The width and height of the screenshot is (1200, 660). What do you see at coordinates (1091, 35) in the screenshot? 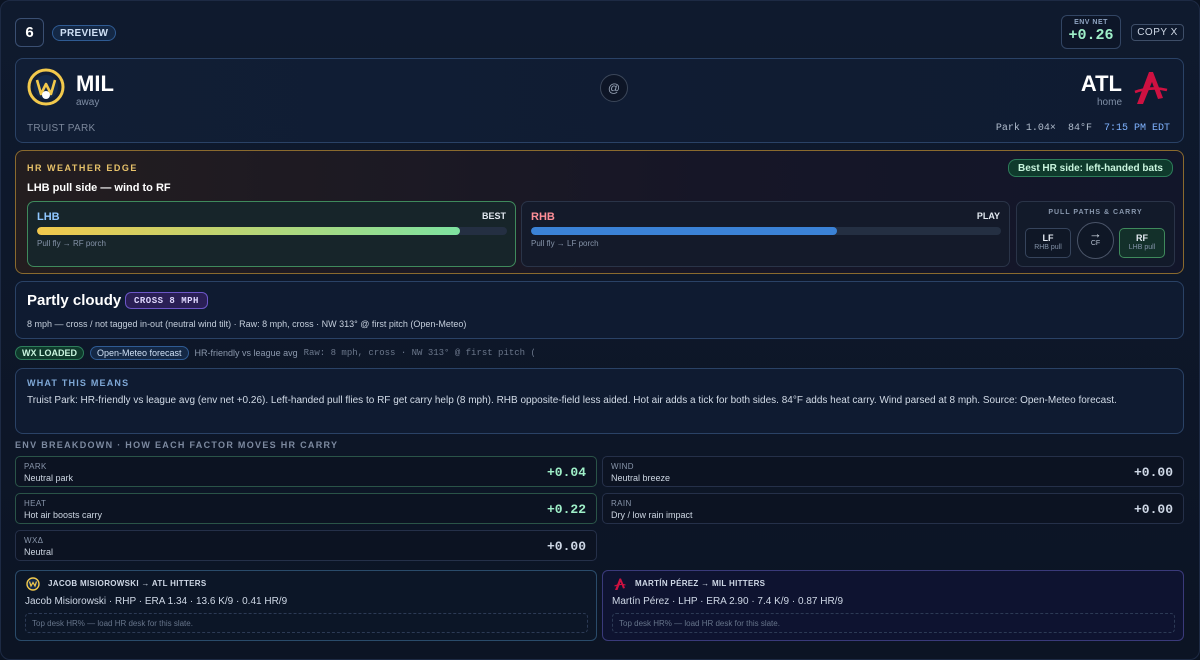
I see `env-net-value: +0.26` at bounding box center [1091, 35].